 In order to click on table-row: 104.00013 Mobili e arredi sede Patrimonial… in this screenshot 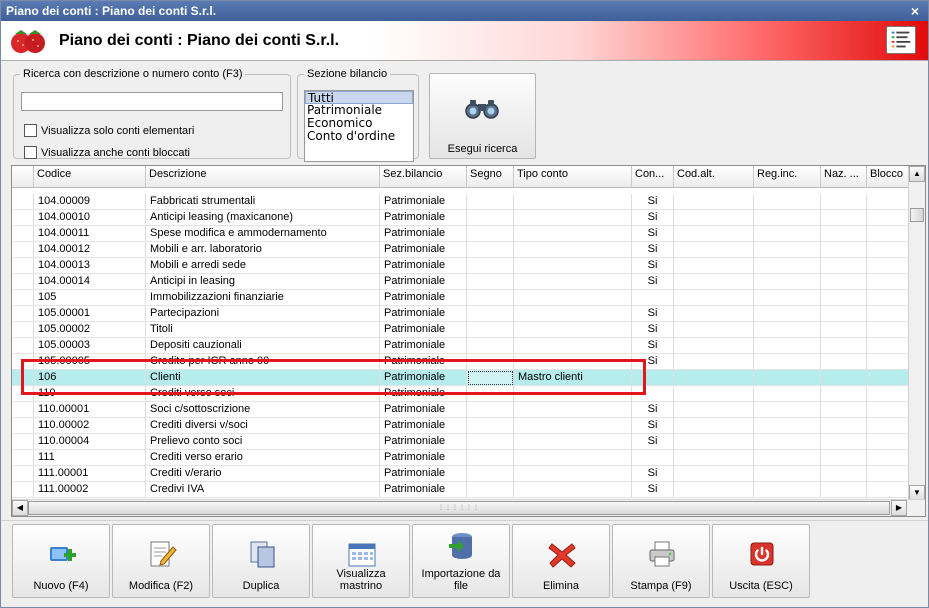, I will do `click(460, 266)`.